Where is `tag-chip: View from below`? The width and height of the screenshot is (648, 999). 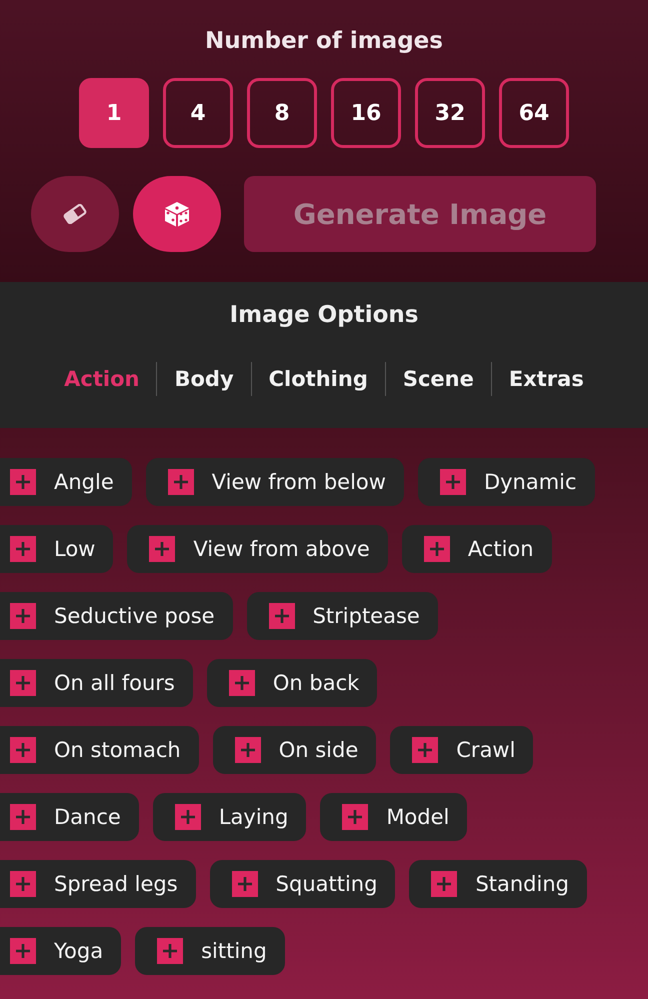
tag-chip: View from below is located at coordinates (275, 482).